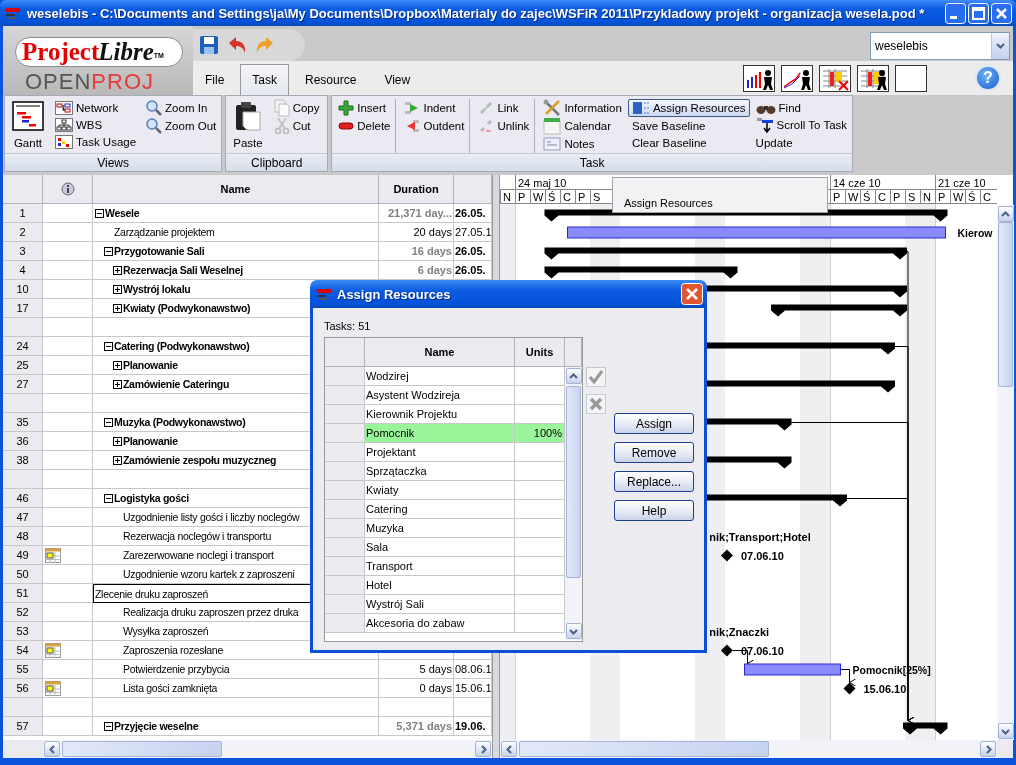  Describe the element at coordinates (504, 108) in the screenshot. I see `ribbon-button: Link` at that location.